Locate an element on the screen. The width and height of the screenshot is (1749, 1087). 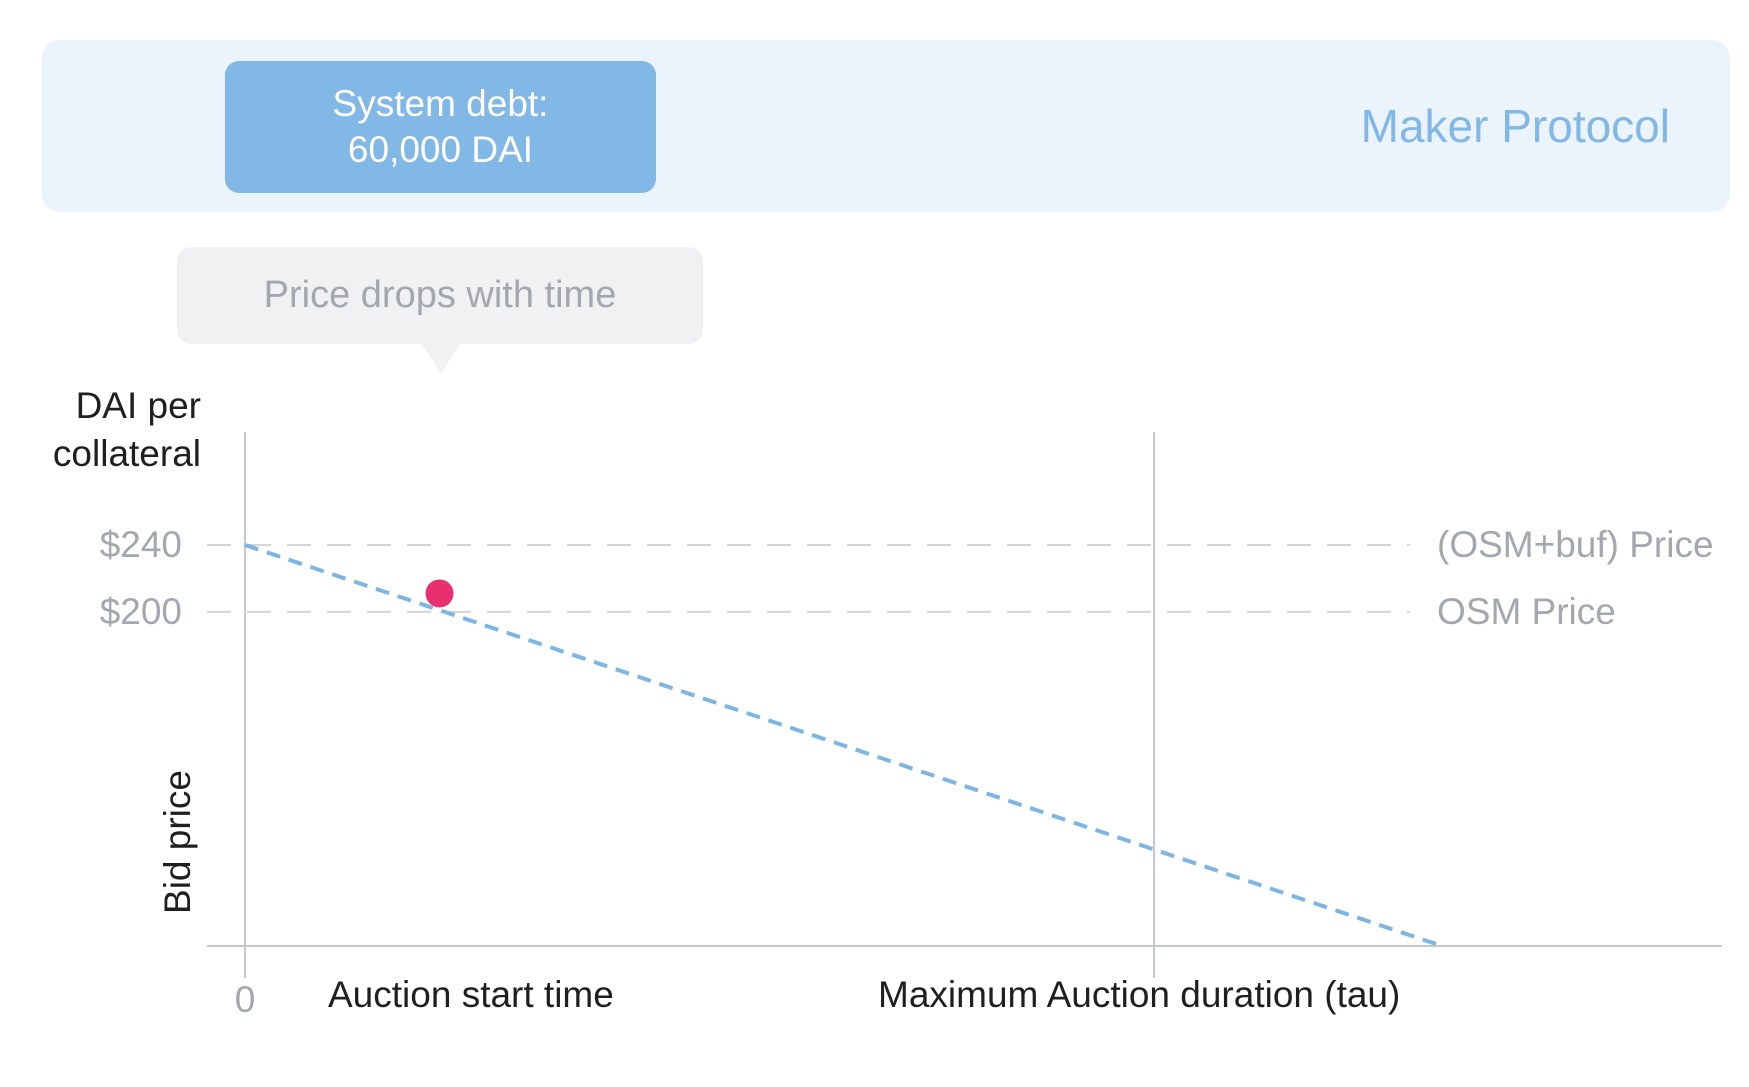
y-tick-label-200: $200 is located at coordinates (140, 611).